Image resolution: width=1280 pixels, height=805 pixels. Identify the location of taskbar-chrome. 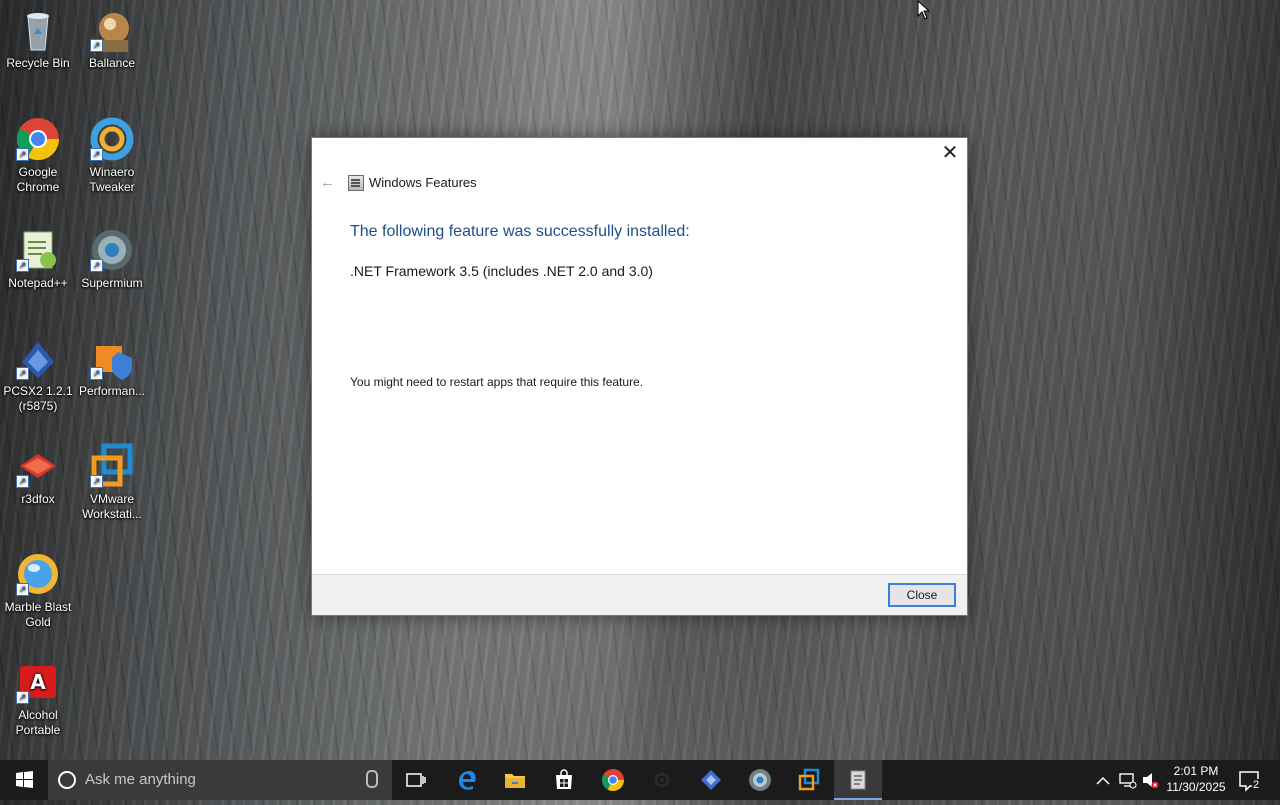
(613, 780).